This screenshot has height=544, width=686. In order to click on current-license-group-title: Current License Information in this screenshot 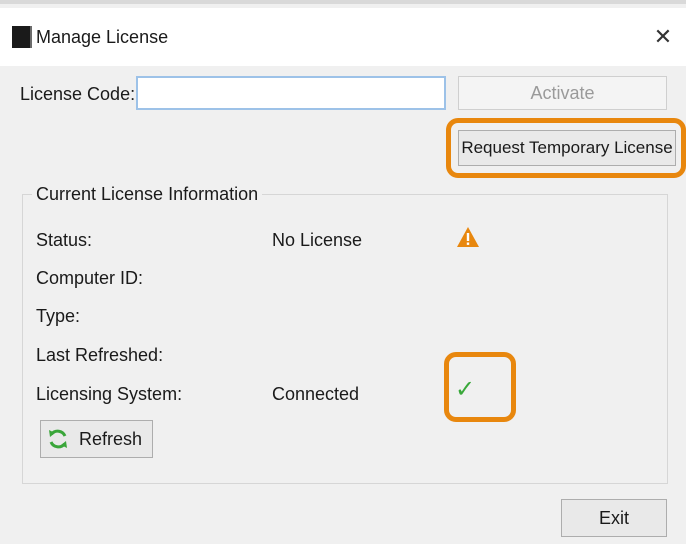, I will do `click(147, 194)`.